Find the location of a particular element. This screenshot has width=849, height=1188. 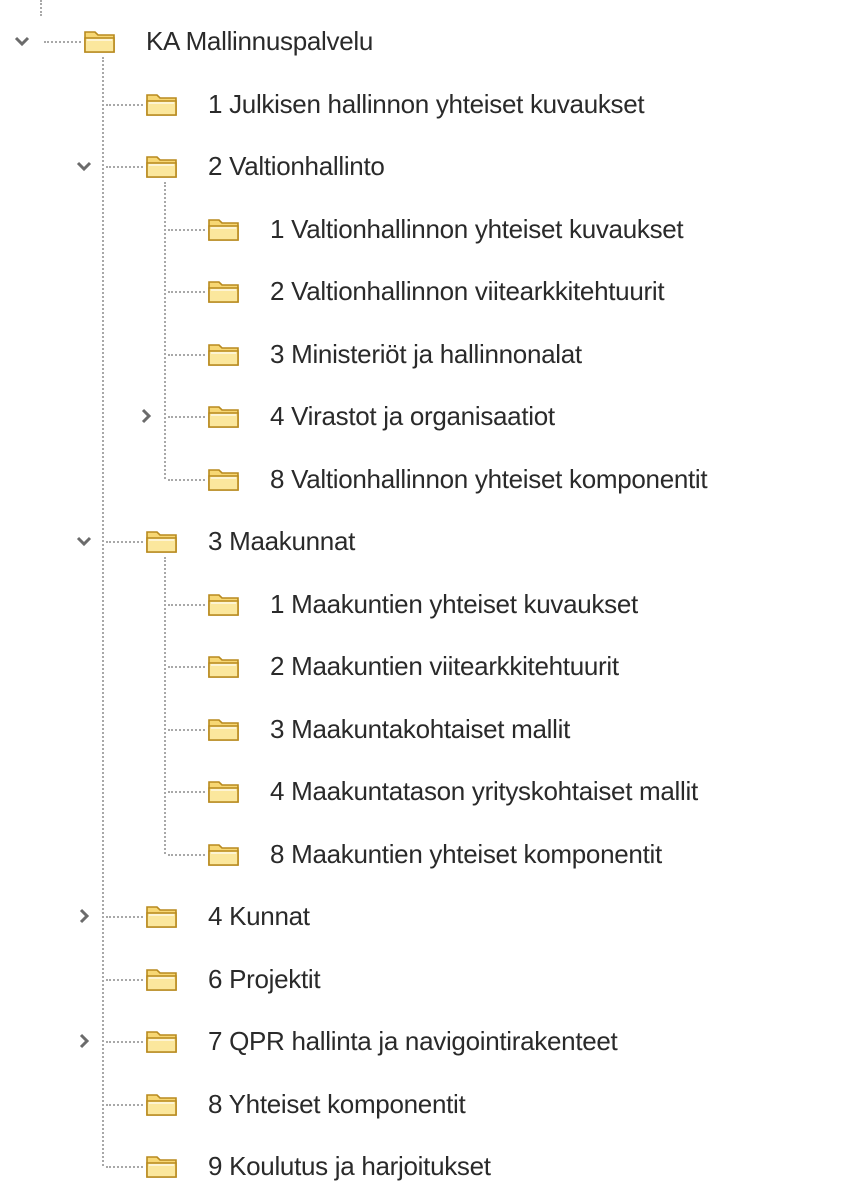

tree-node-label: 3 Ministeriöt ja hallinnonalat is located at coordinates (426, 354).